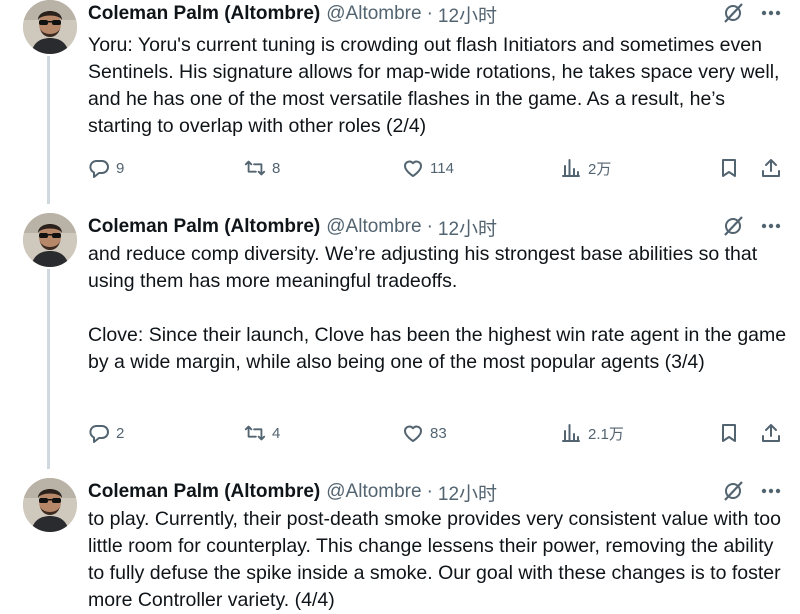 Image resolution: width=800 pixels, height=614 pixels. Describe the element at coordinates (276, 168) in the screenshot. I see `repost-count: 8` at that location.